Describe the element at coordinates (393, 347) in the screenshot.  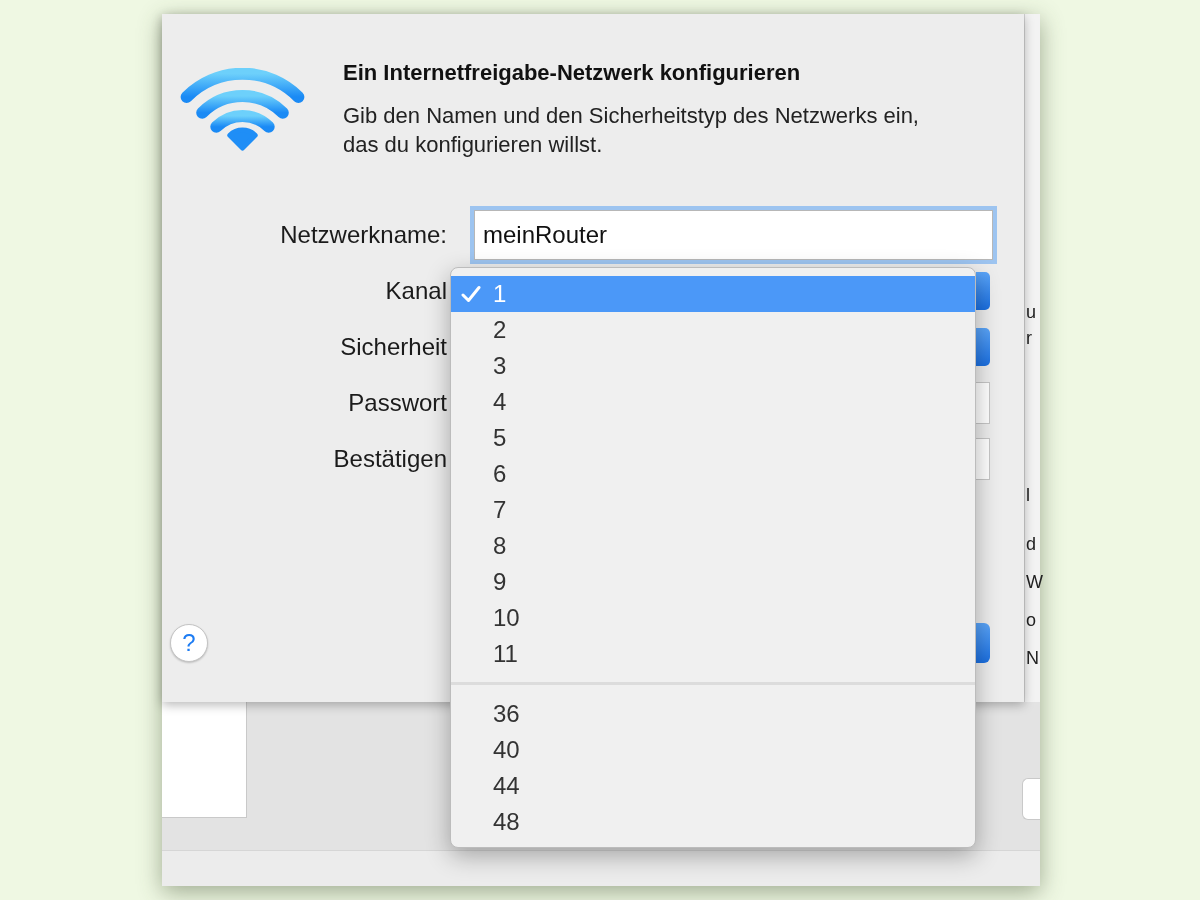
I see `field-label: Sicherheit` at that location.